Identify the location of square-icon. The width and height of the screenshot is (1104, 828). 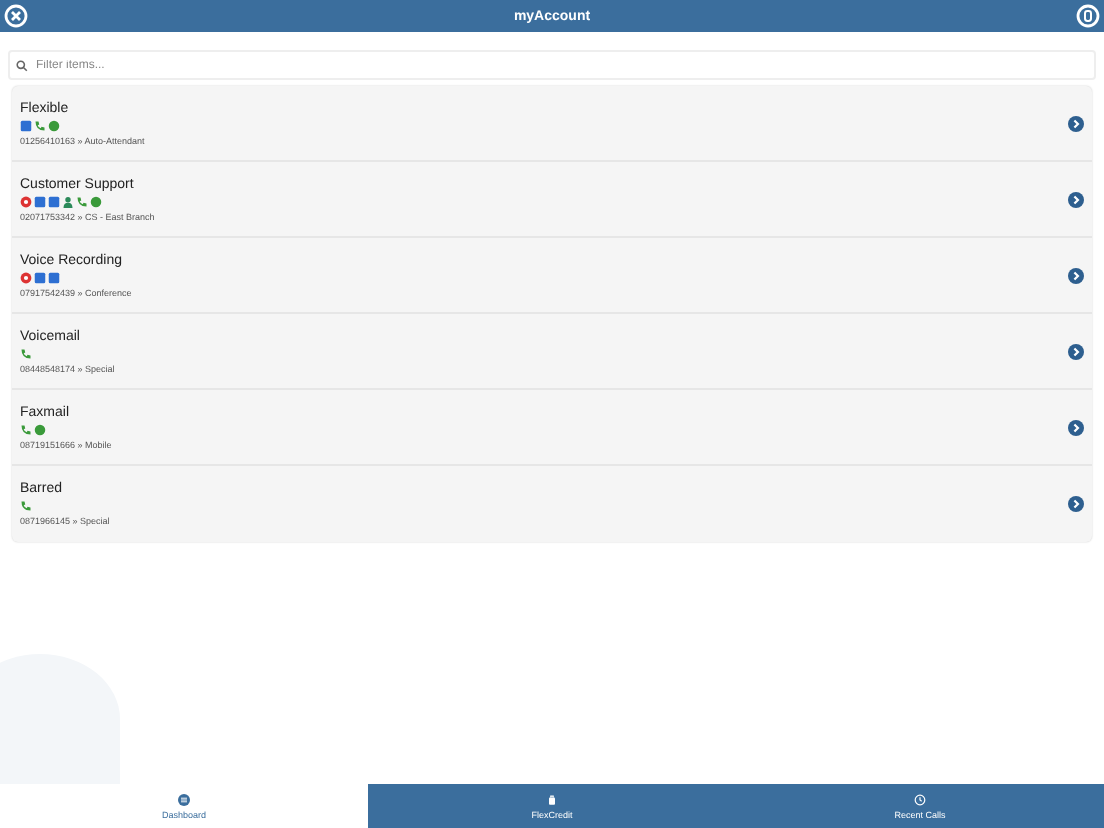
(26, 125).